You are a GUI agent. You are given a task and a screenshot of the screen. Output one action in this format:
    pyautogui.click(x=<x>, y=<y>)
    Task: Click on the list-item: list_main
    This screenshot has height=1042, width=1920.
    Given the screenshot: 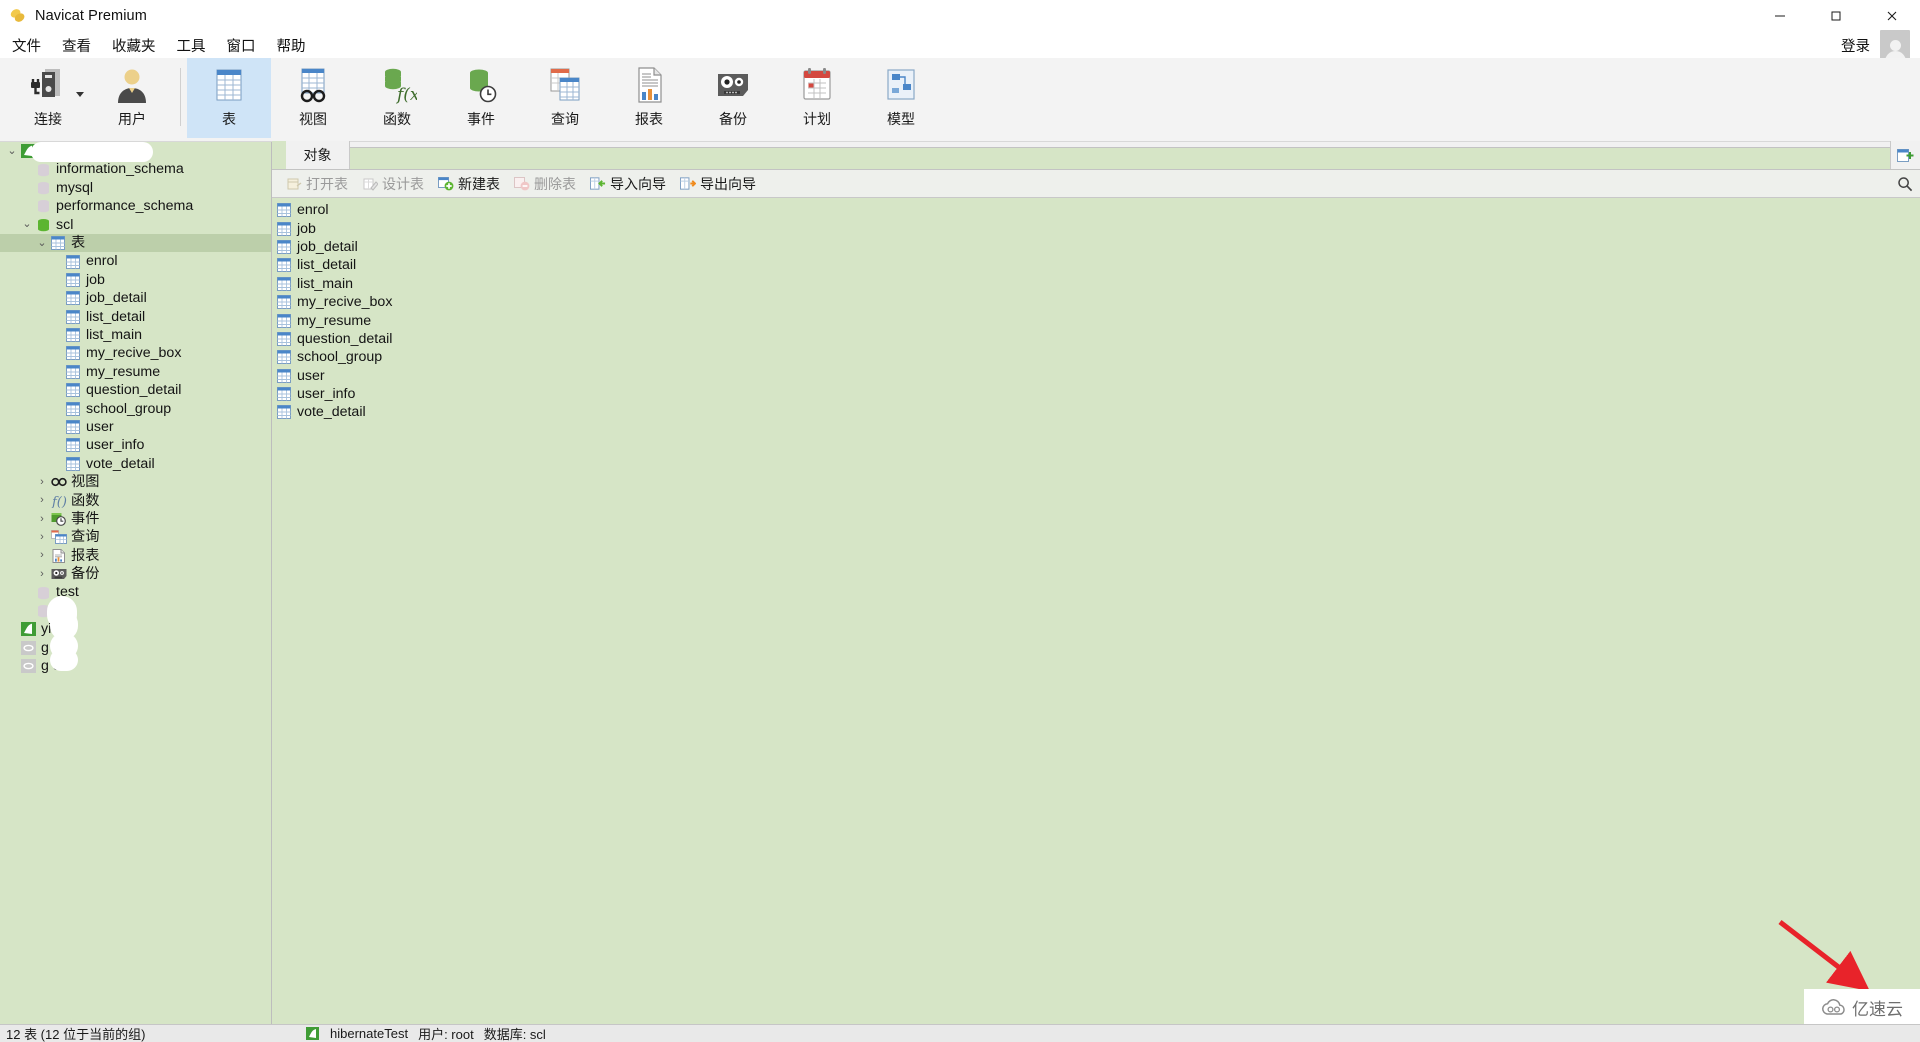 What is the action you would take?
    pyautogui.click(x=1096, y=284)
    